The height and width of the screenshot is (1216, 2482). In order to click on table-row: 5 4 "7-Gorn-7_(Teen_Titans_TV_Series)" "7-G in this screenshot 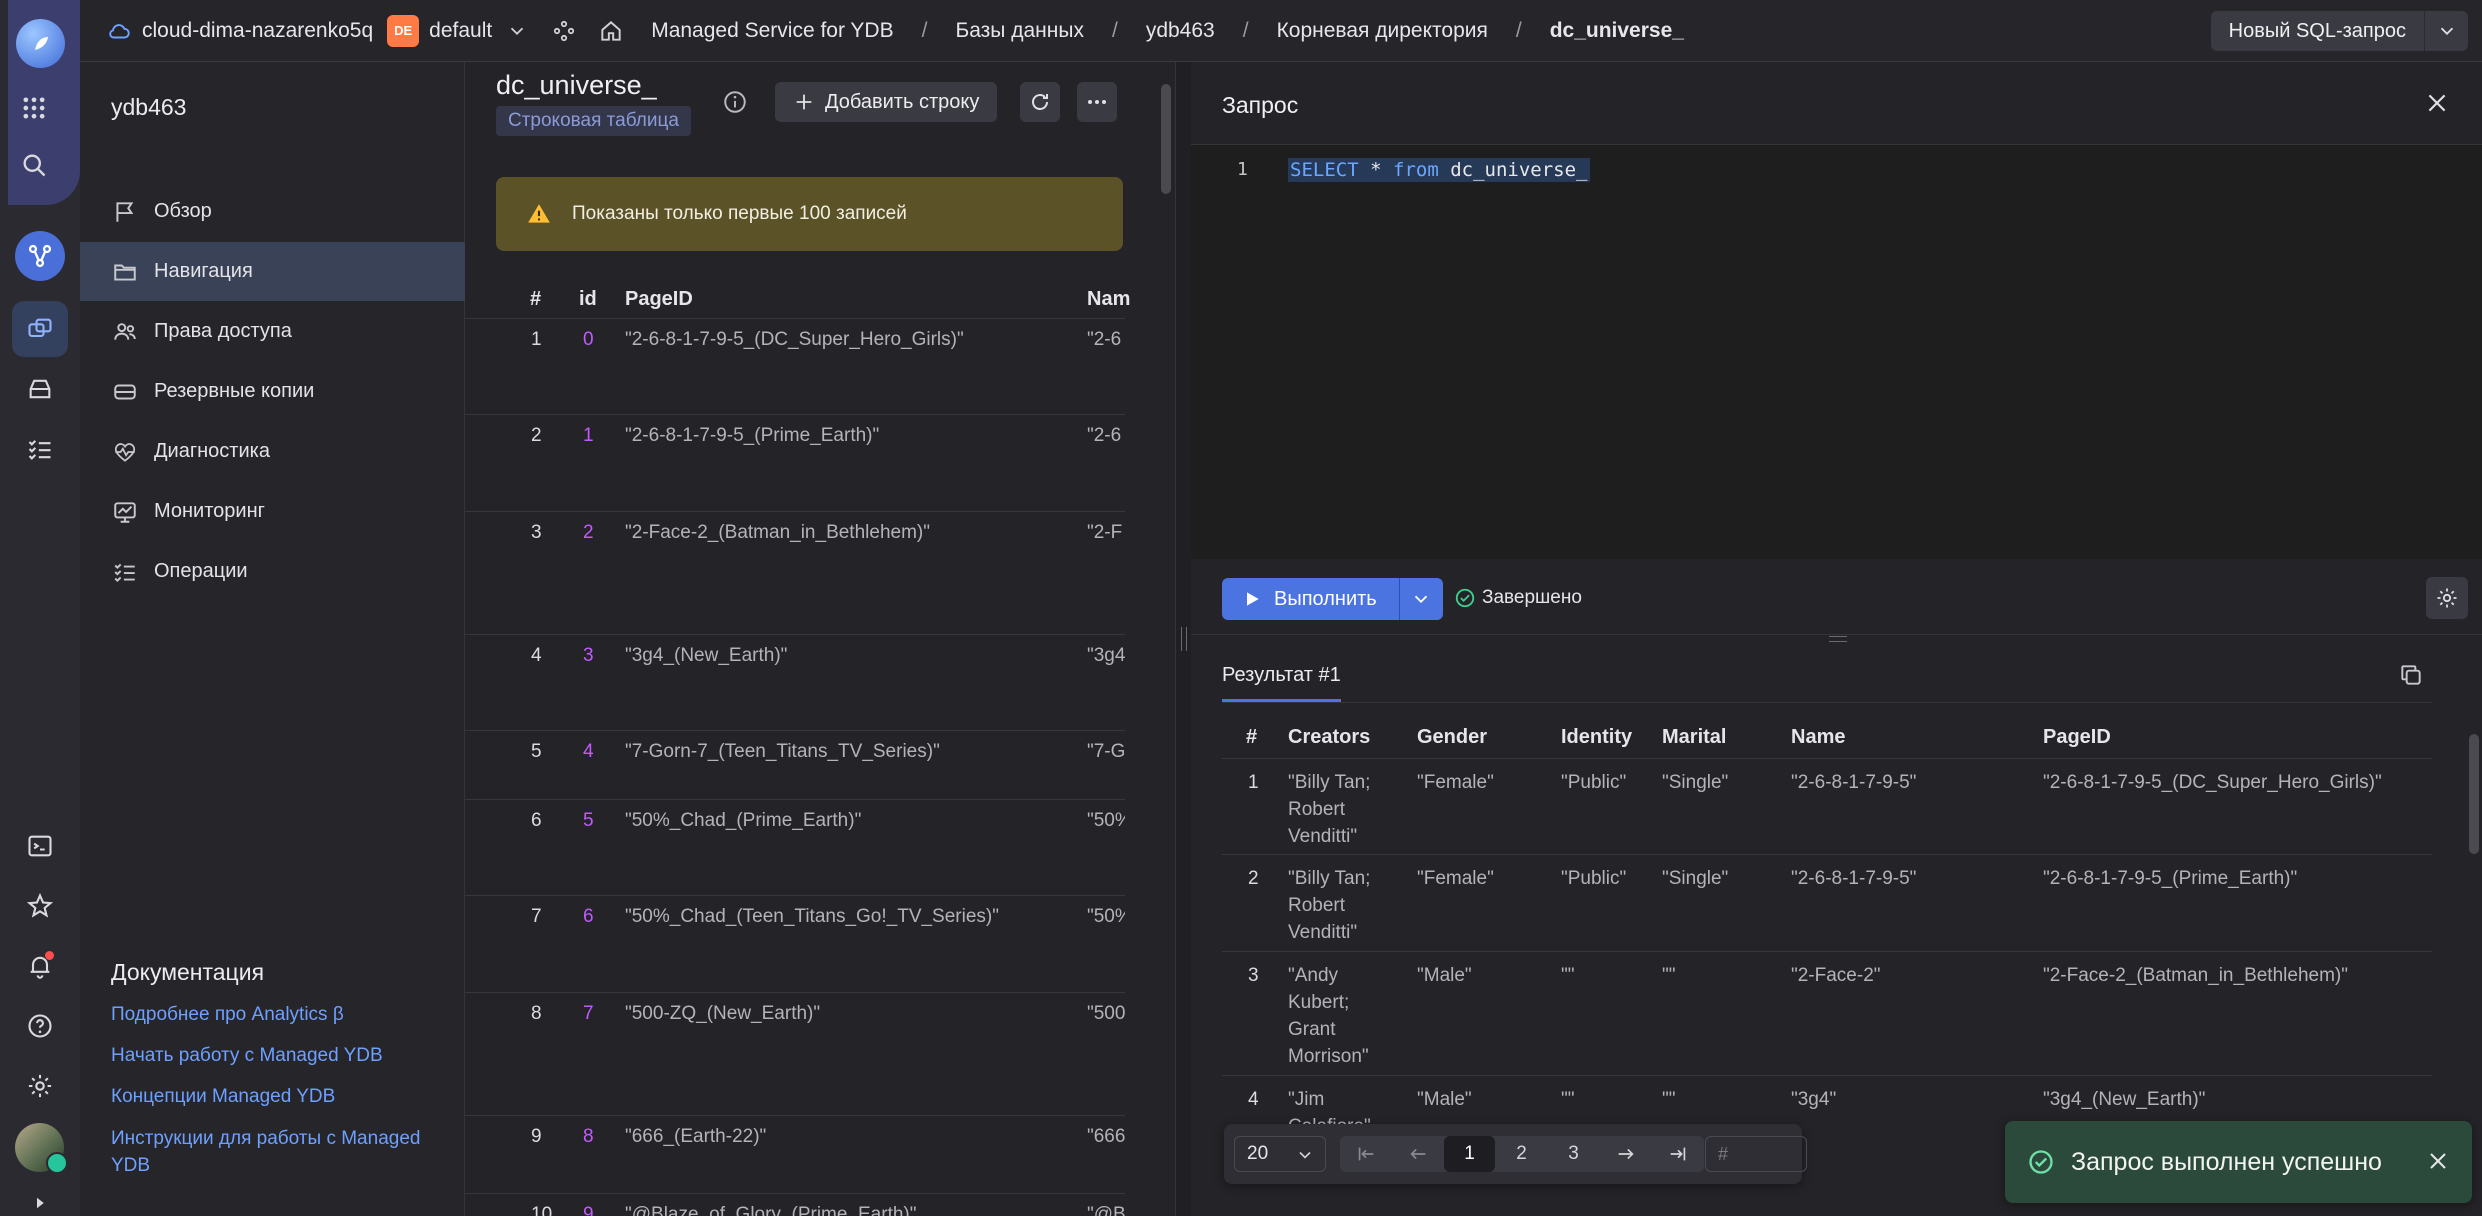, I will do `click(795, 764)`.